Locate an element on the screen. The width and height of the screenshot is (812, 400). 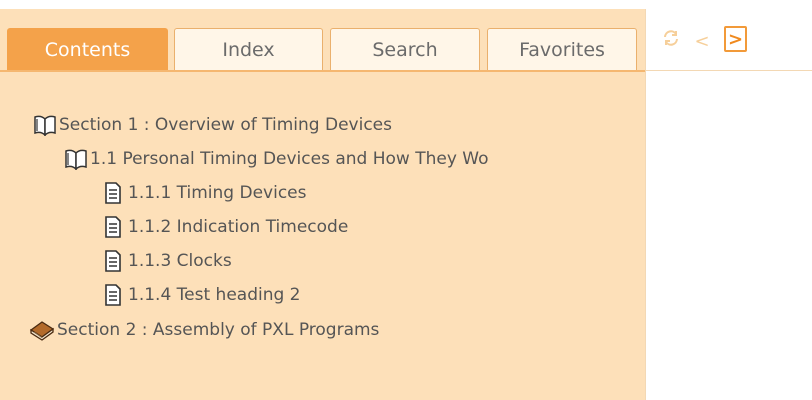
tab-search-label: Search is located at coordinates (405, 49).